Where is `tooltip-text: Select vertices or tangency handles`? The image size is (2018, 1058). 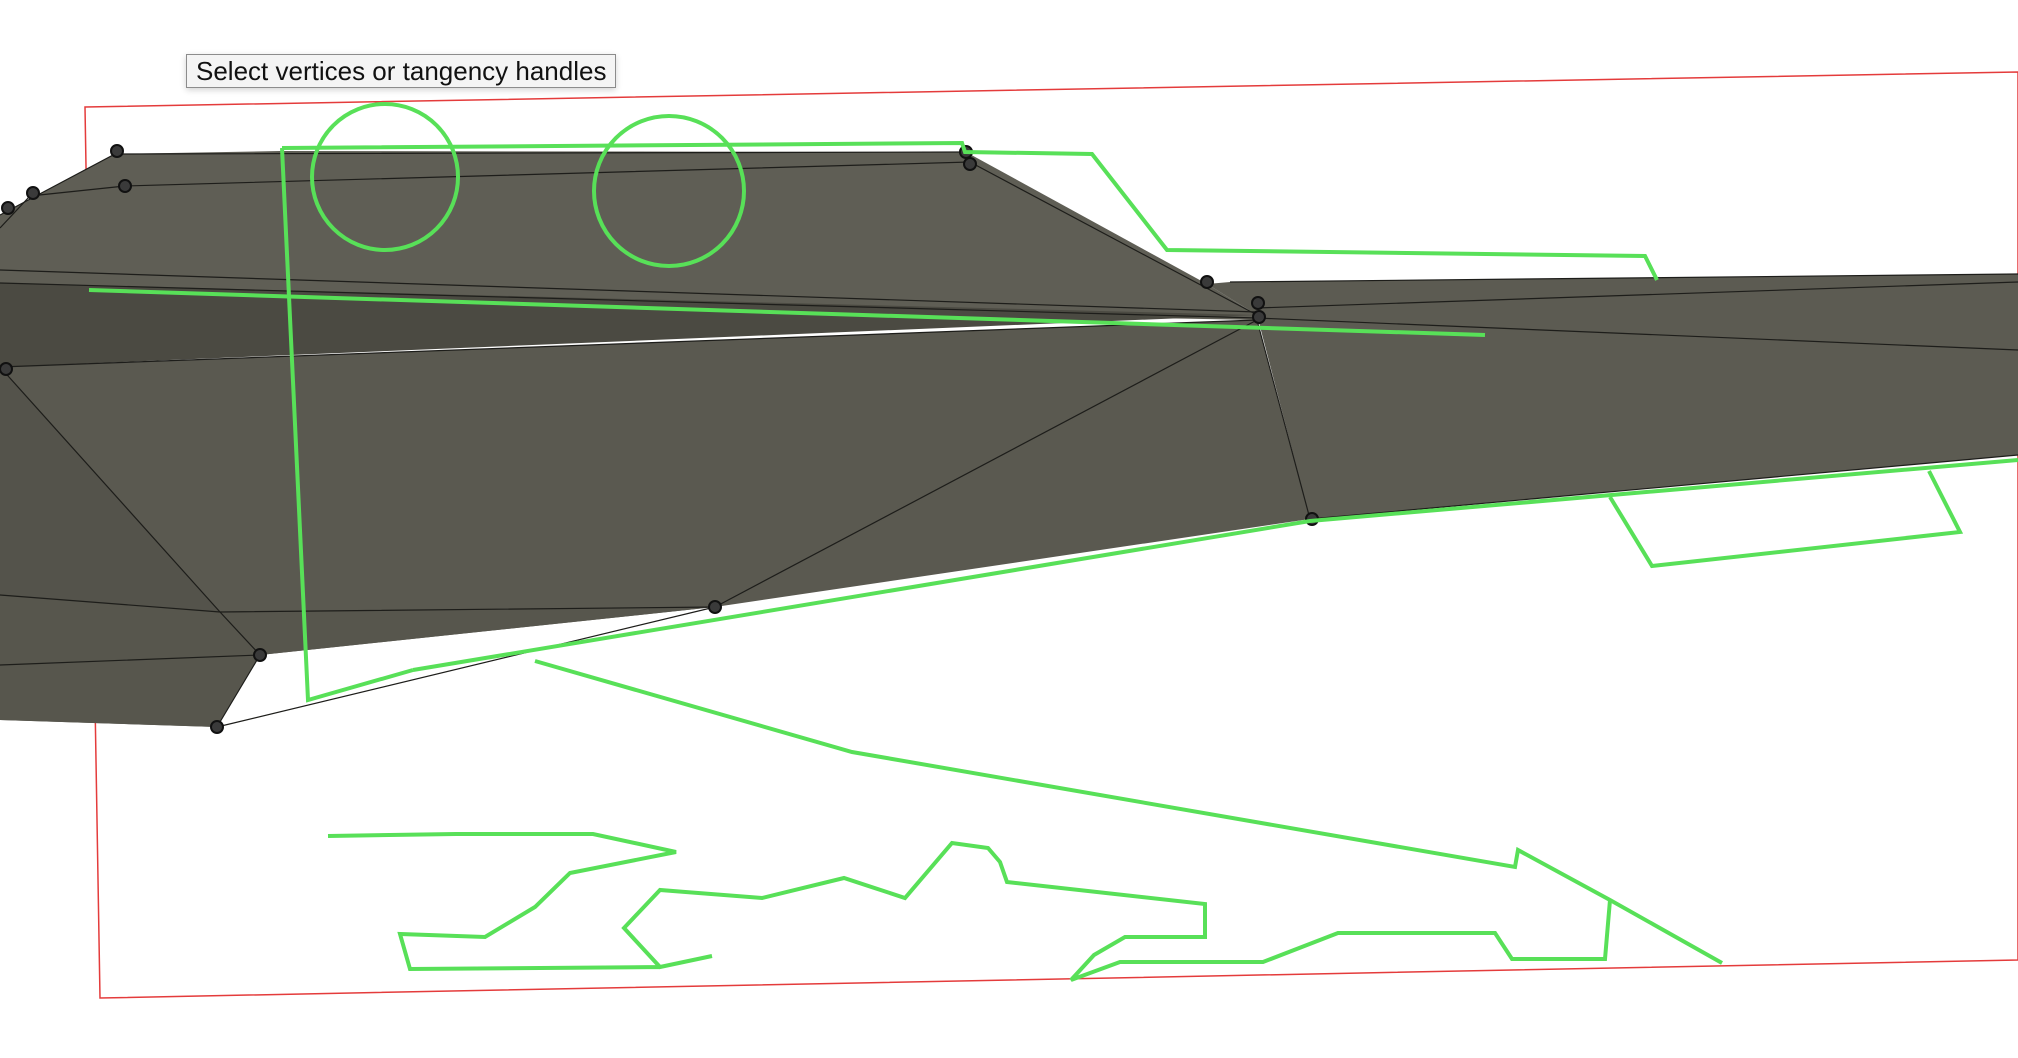 tooltip-text: Select vertices or tangency handles is located at coordinates (401, 70).